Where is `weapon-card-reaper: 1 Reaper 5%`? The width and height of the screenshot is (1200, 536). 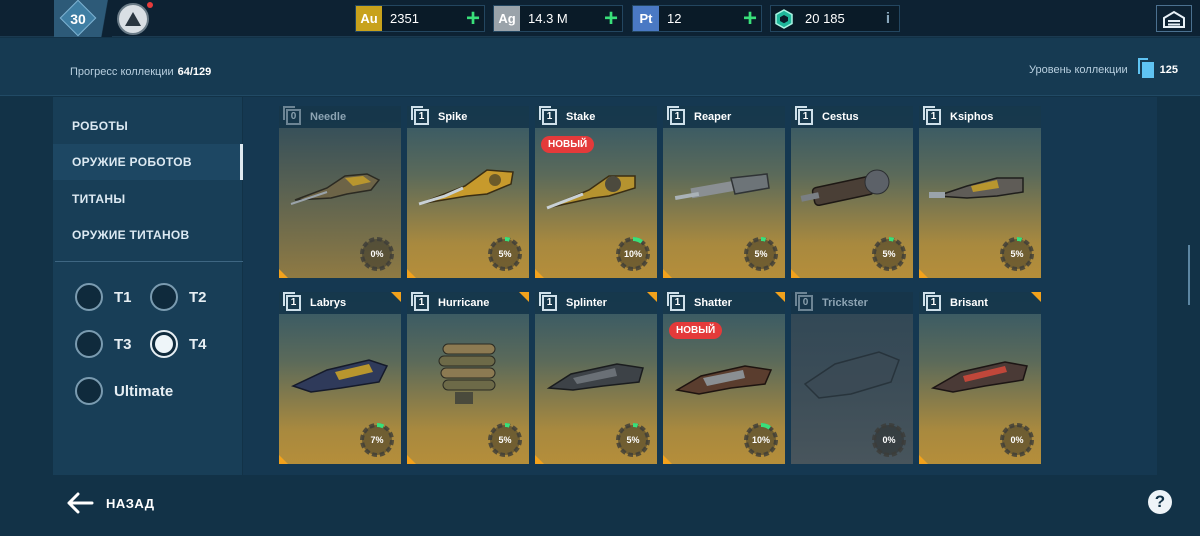
weapon-card-reaper: 1 Reaper 5% is located at coordinates (724, 192).